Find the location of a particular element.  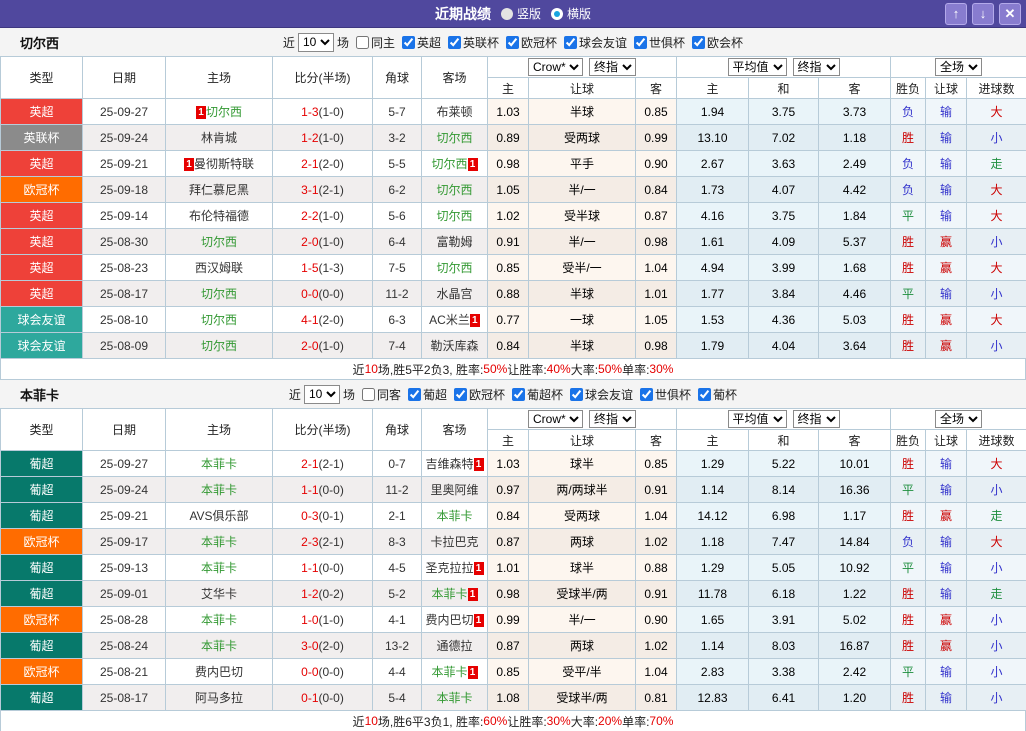

near-label: 近 is located at coordinates (288, 42).